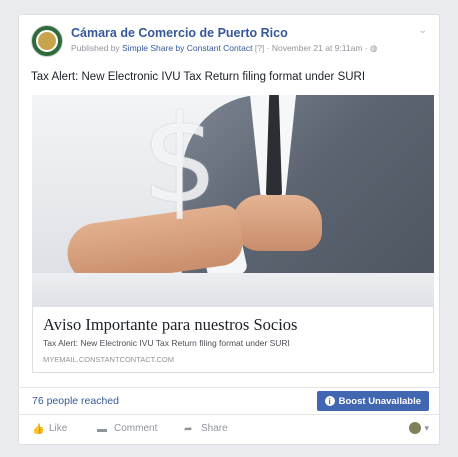 The width and height of the screenshot is (458, 457). I want to click on share-button: ➦ Share, so click(206, 429).